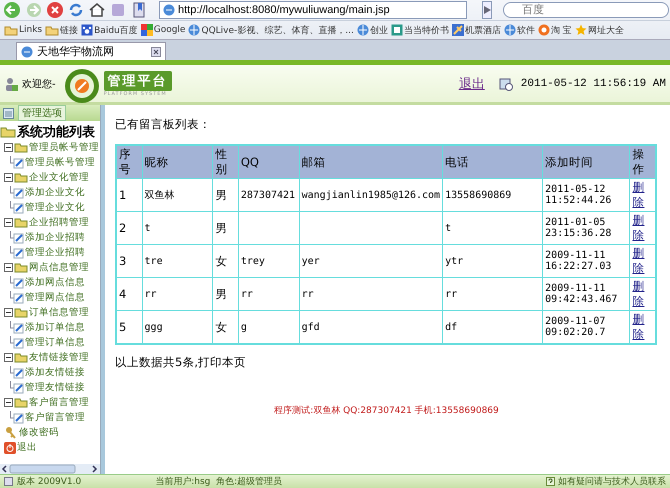  Describe the element at coordinates (129, 228) in the screenshot. I see `table-cell: 2` at that location.